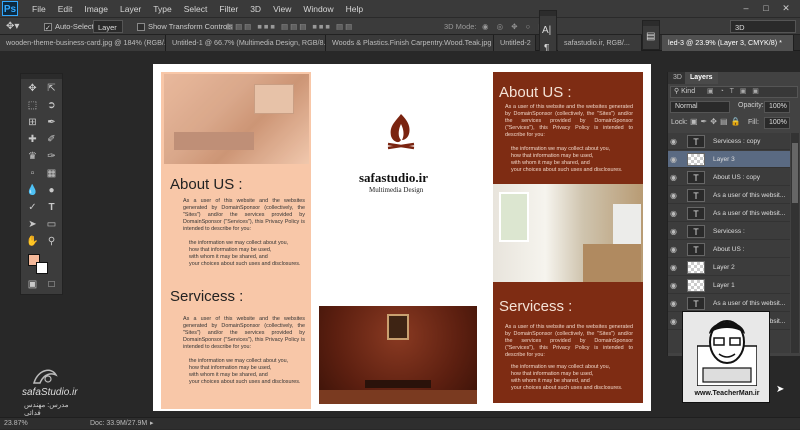  I want to click on menu-select: Select, so click(196, 9).